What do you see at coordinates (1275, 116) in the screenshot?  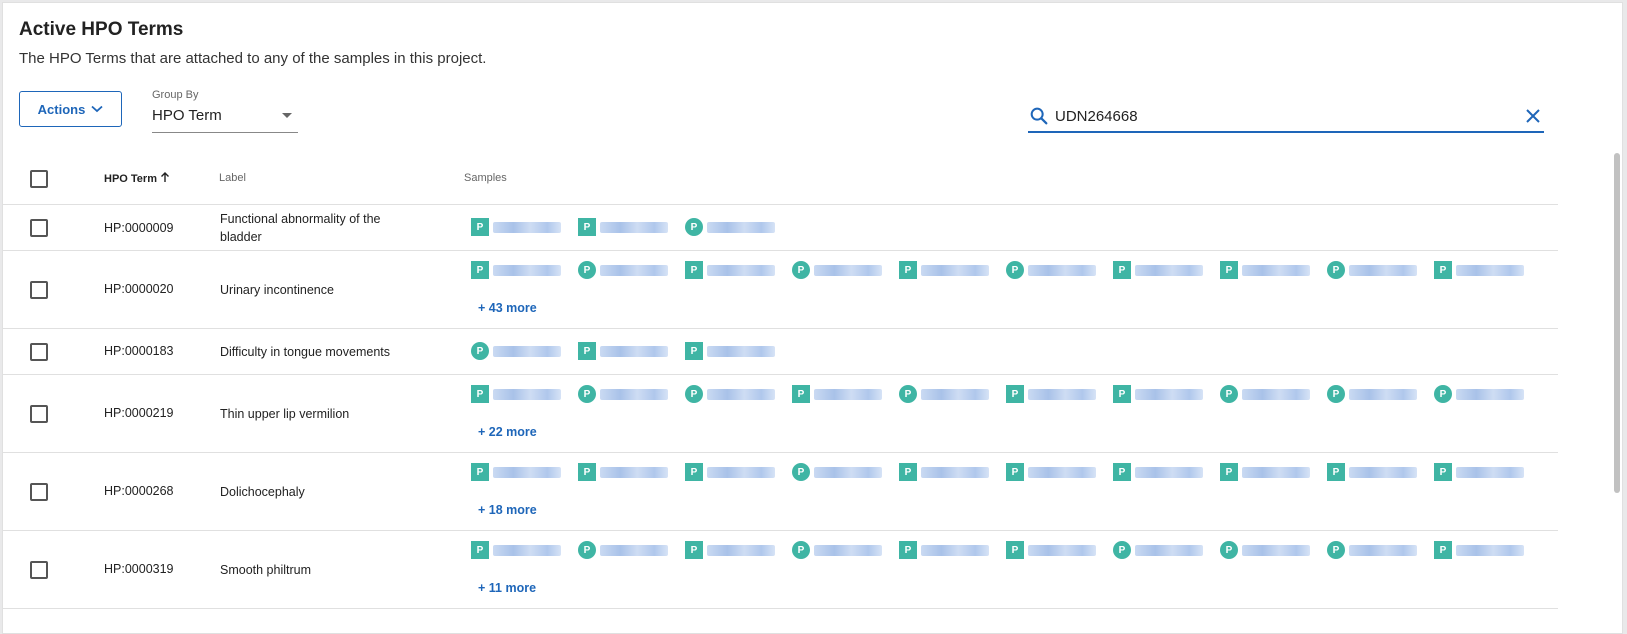 I see `search-input` at bounding box center [1275, 116].